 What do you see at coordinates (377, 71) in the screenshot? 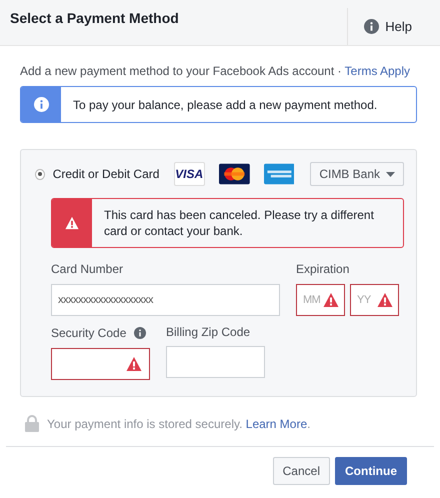
I see `terms-link: Terms Apply` at bounding box center [377, 71].